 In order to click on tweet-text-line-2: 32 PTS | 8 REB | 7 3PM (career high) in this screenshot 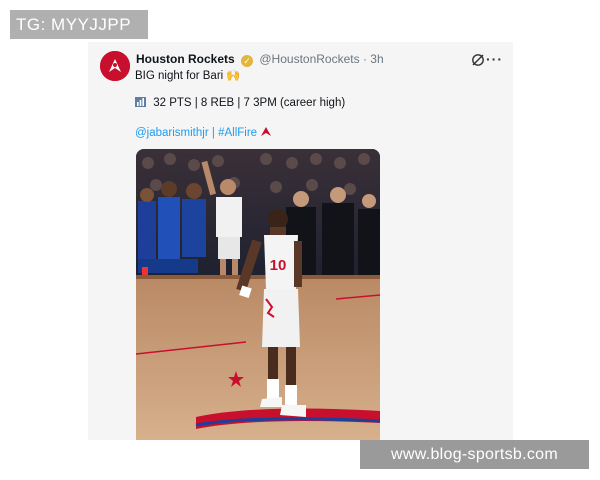, I will do `click(240, 103)`.